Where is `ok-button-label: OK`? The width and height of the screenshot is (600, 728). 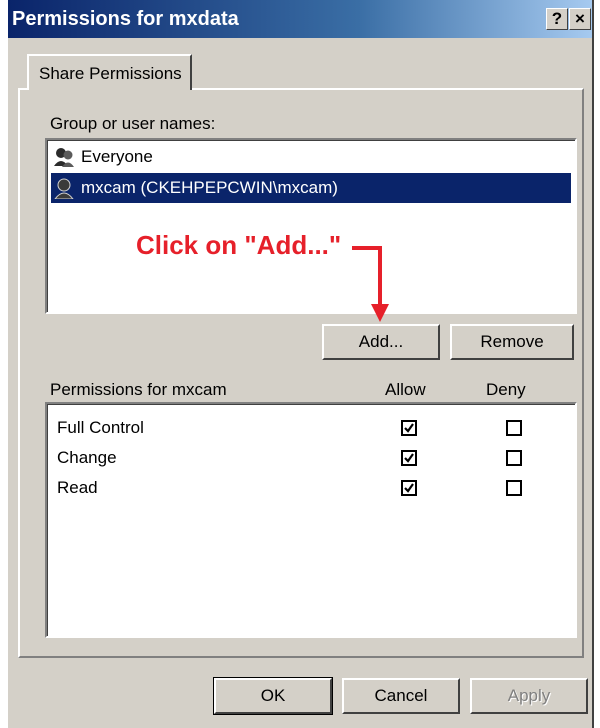
ok-button-label: OK is located at coordinates (273, 695).